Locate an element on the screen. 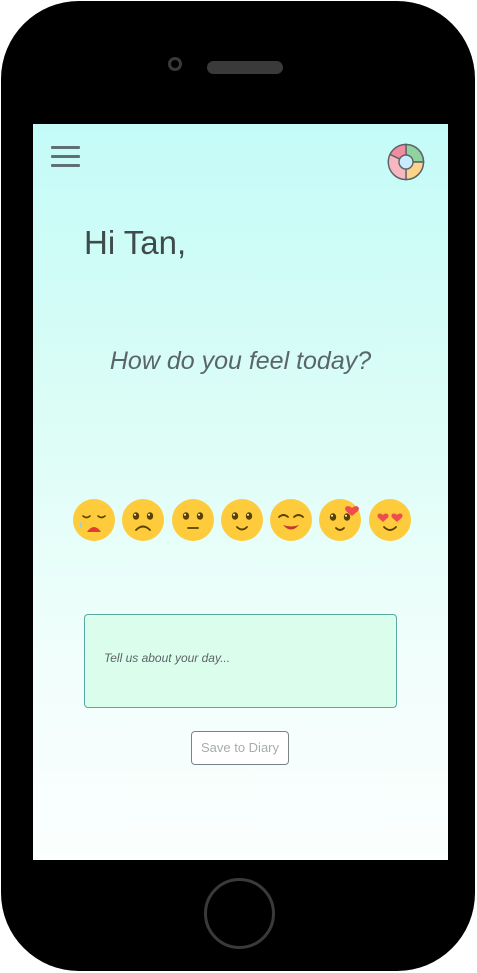  home-button is located at coordinates (239, 913).